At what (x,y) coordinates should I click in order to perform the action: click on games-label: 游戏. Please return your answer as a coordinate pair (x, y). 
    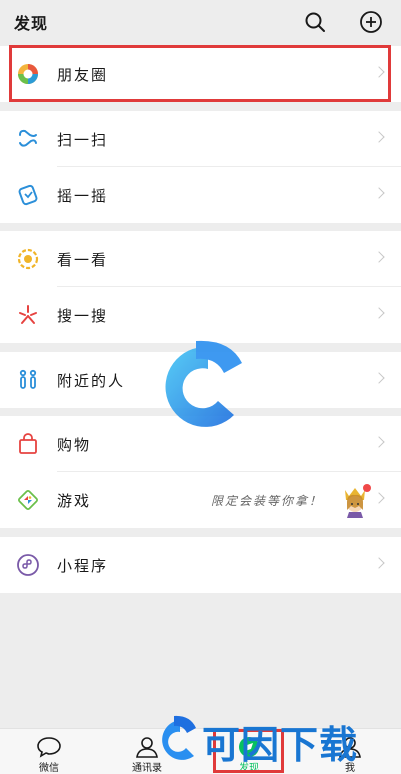
    Looking at the image, I should click on (74, 501).